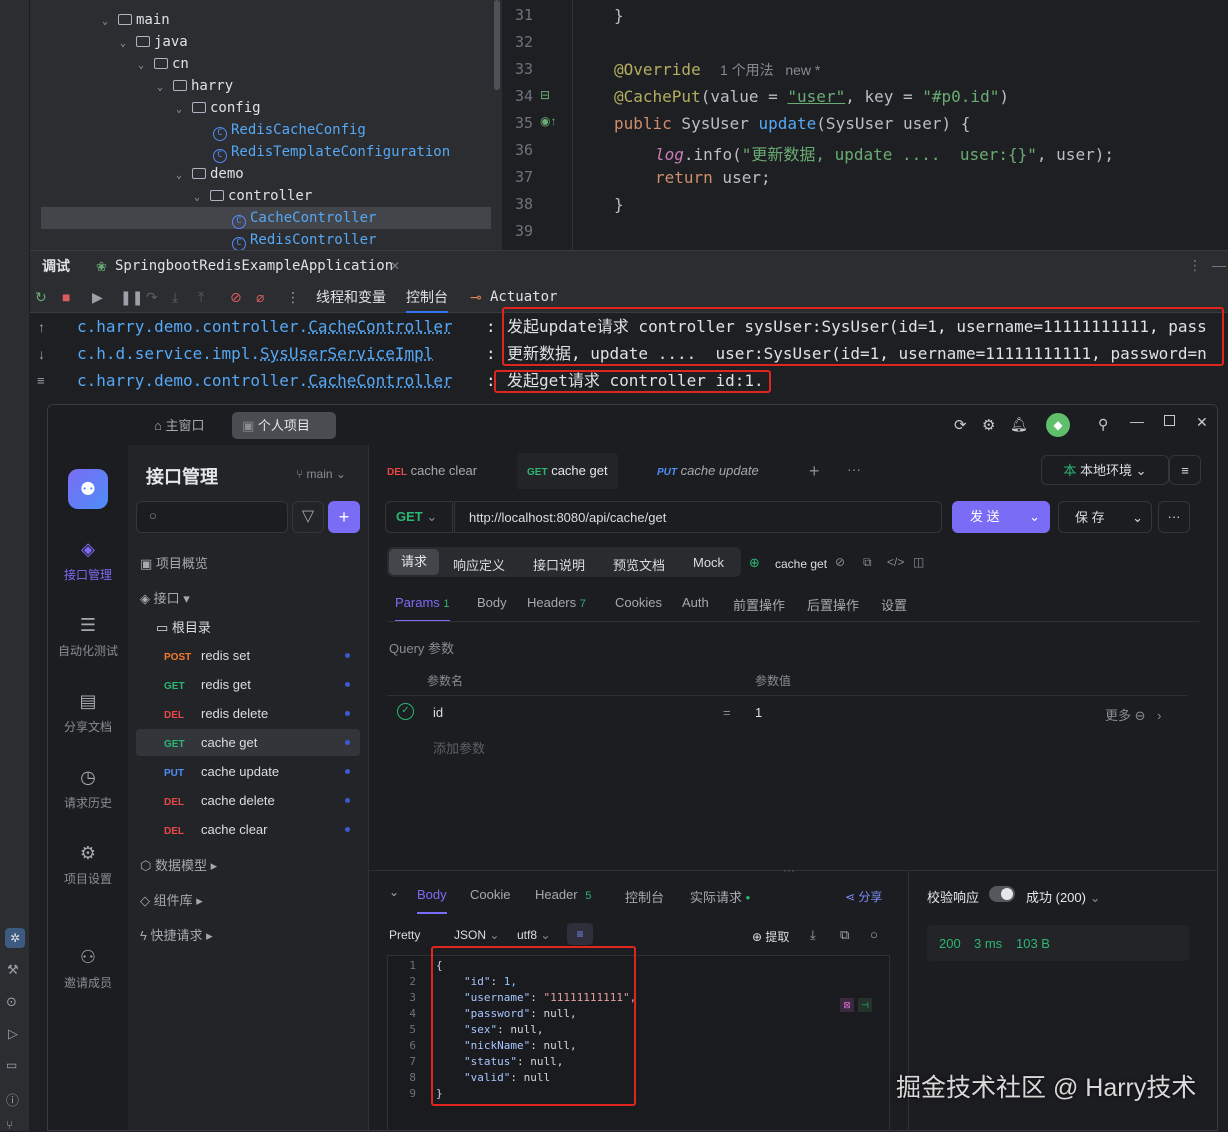  I want to click on tree-item: C RedisTemplateConfiguration, so click(240, 152).